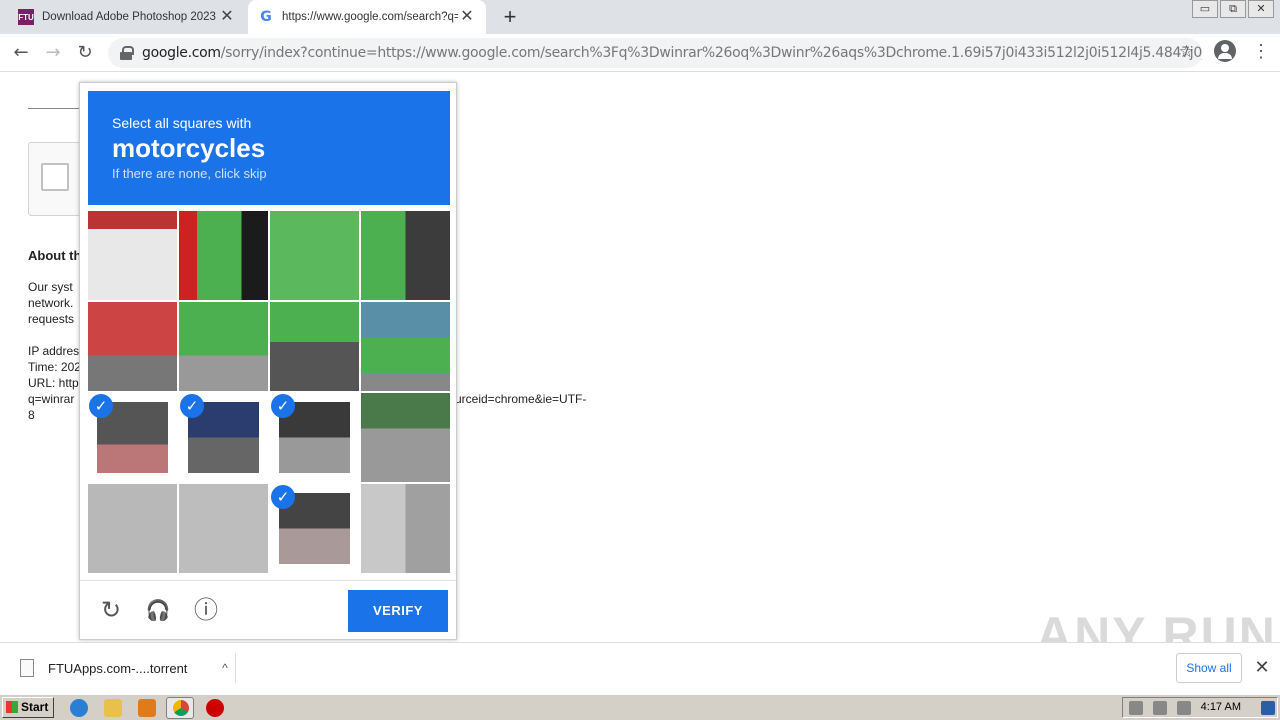  What do you see at coordinates (53, 383) in the screenshot?
I see `info-line: URL: http` at bounding box center [53, 383].